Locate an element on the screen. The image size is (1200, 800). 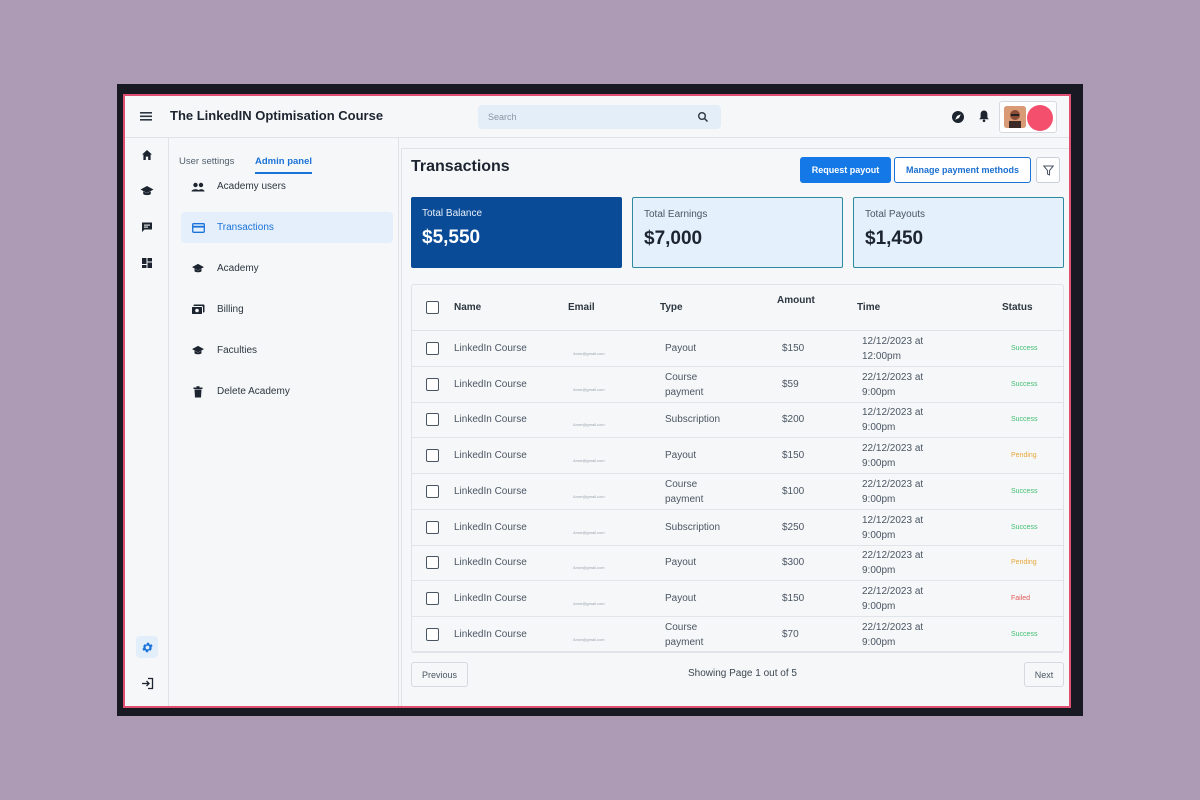
cell-type: Subscription is located at coordinates (693, 527).